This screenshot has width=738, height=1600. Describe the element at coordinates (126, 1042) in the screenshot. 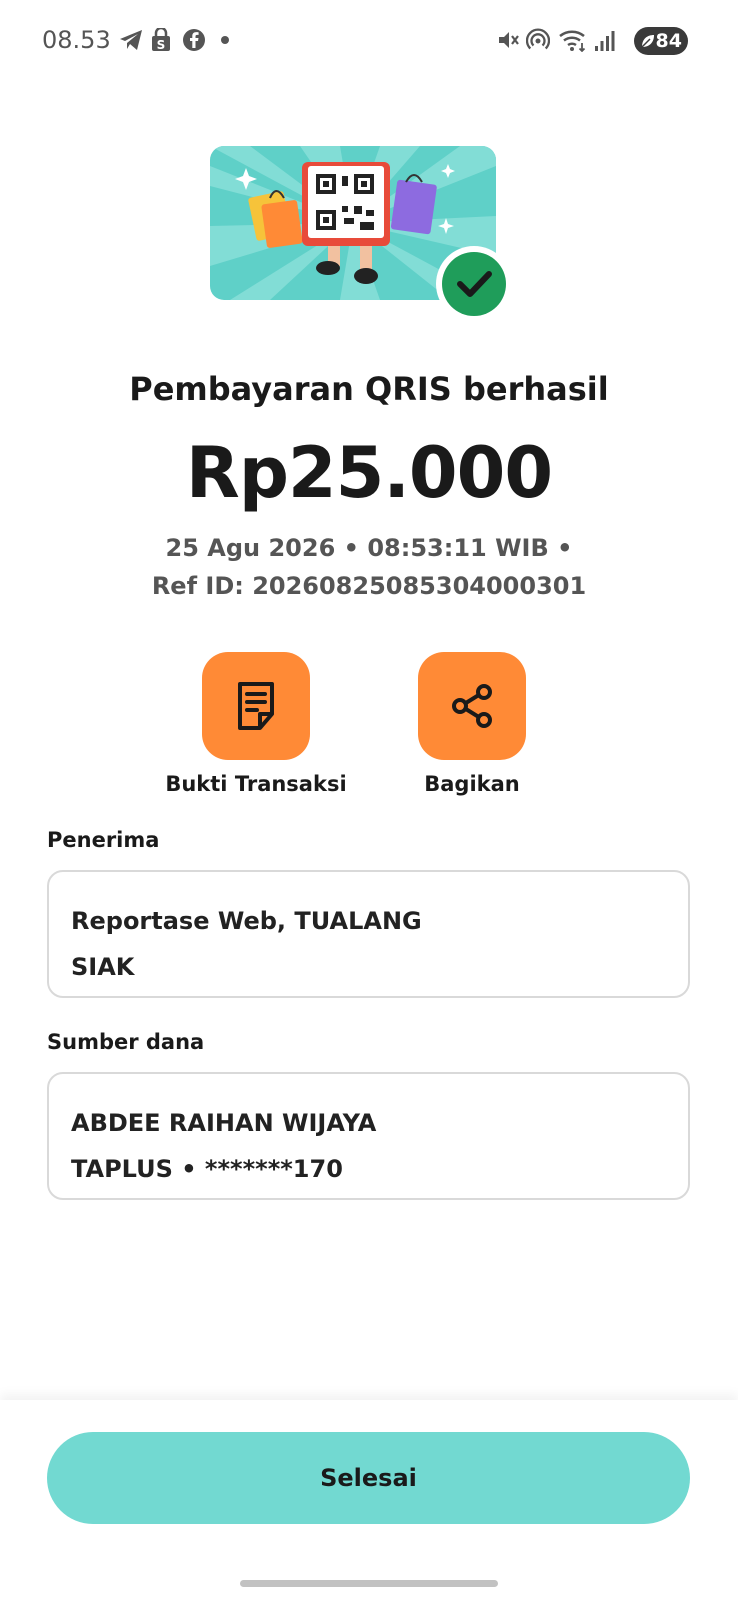

I see `source-of-funds-label: Sumber dana` at that location.